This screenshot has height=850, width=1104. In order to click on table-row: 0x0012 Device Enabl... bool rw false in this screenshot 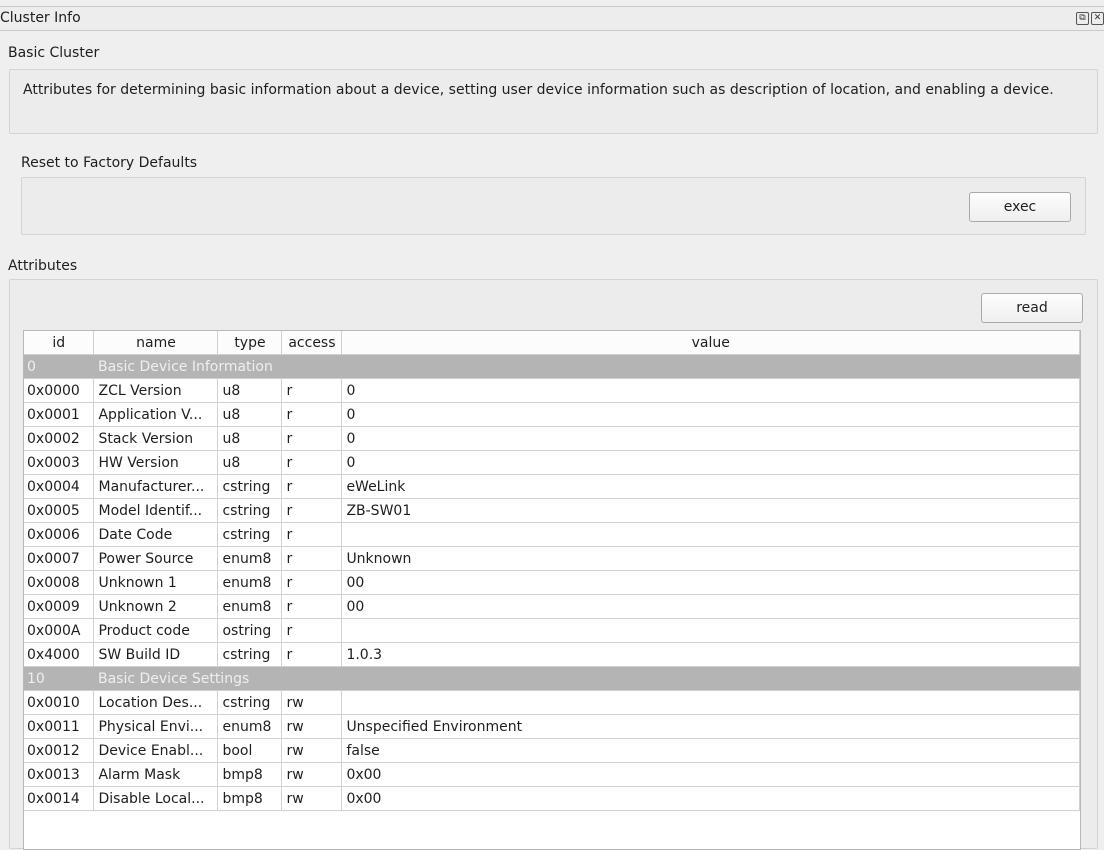, I will do `click(552, 750)`.